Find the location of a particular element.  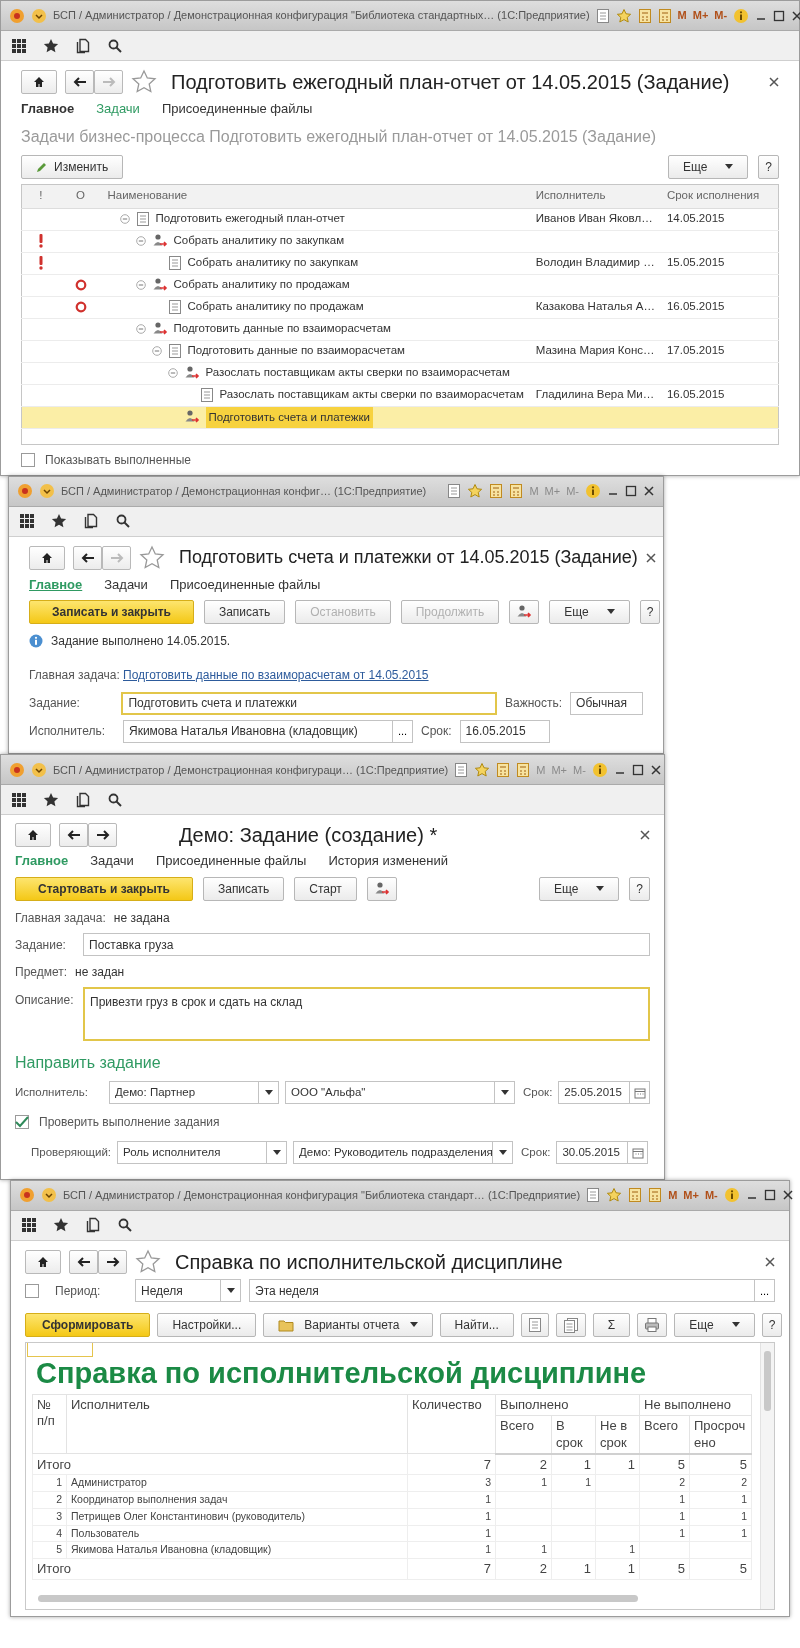

executor-field: Якимова Наталья Ивановна (кладовщик) is located at coordinates (258, 731).